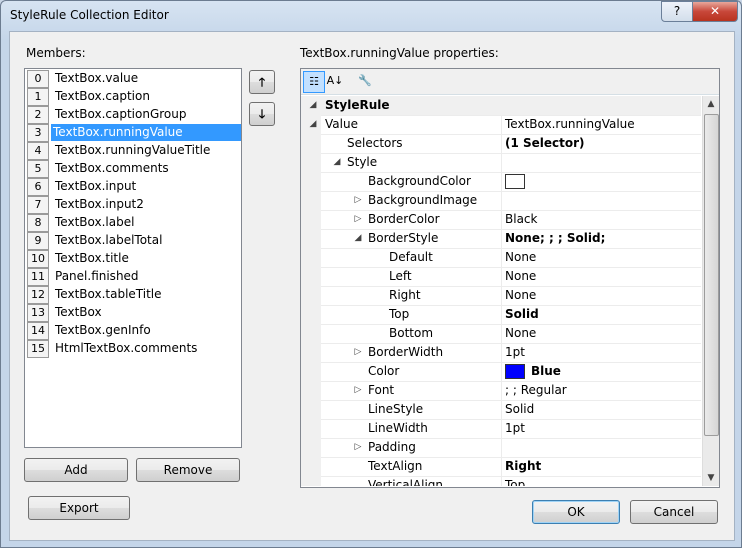  What do you see at coordinates (97, 276) in the screenshot?
I see `list-item-label: Panel.finished` at bounding box center [97, 276].